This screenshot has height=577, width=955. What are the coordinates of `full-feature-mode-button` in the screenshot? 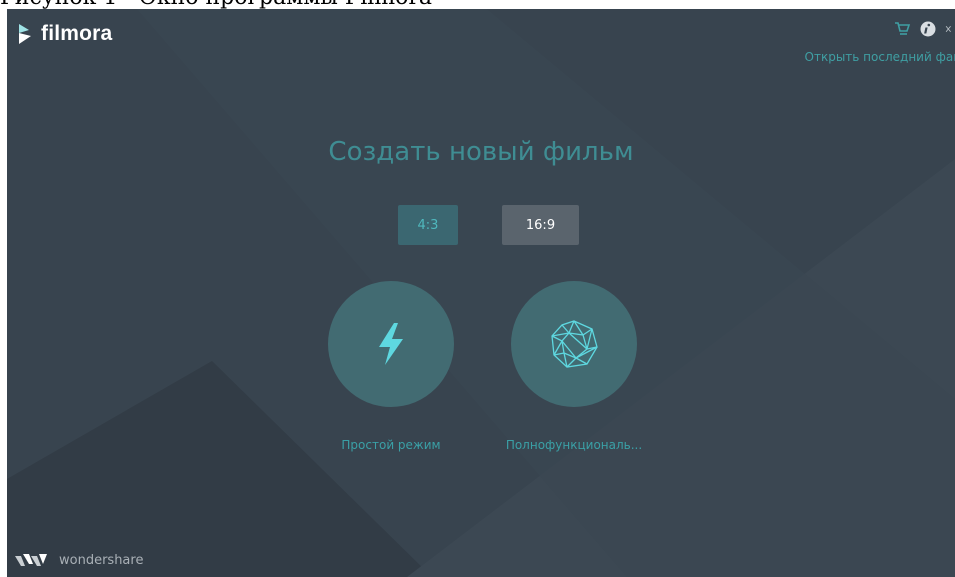 It's located at (574, 344).